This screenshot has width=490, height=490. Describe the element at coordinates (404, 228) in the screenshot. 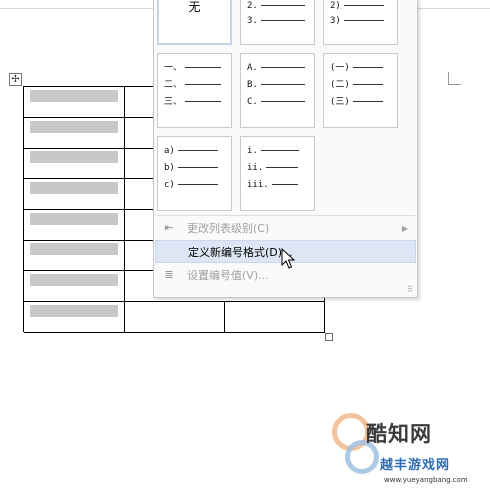

I see `submenu-arrow-icon: ▶` at that location.